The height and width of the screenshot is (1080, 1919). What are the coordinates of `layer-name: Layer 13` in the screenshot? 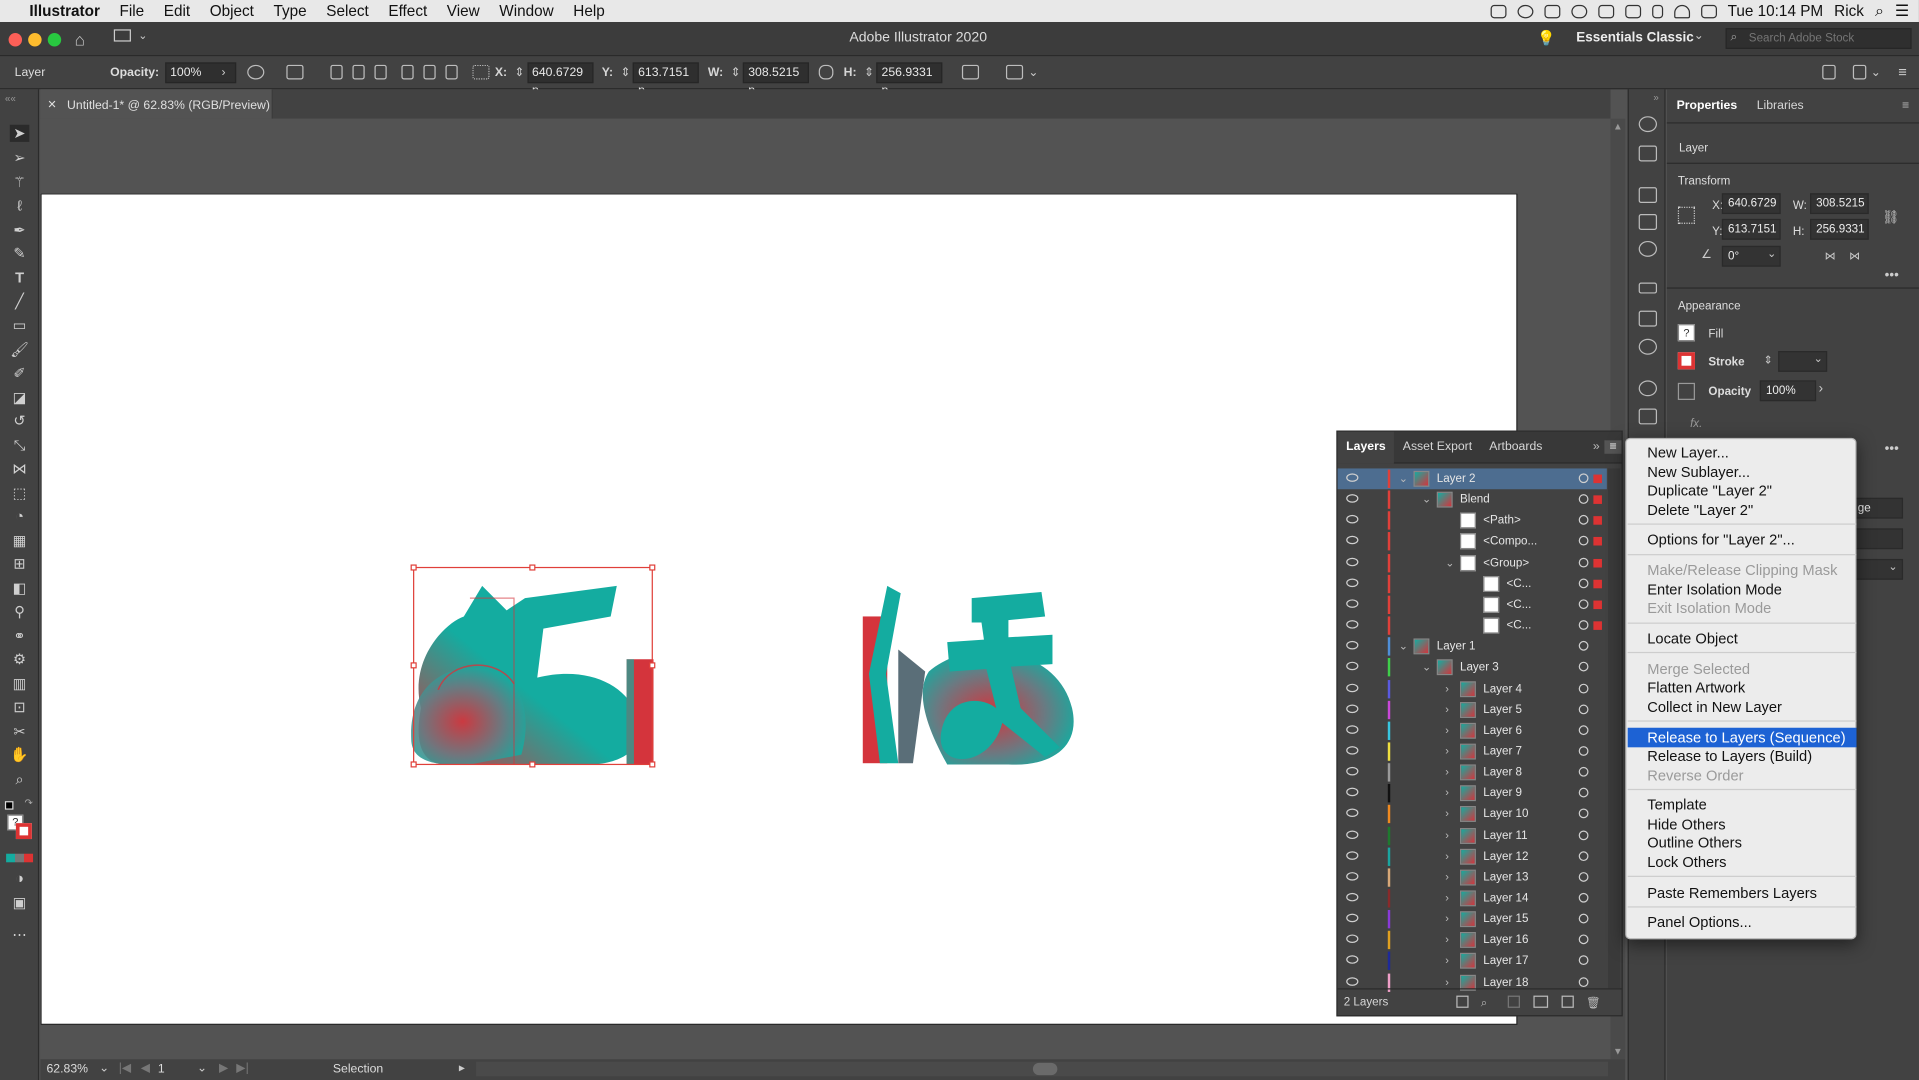 It's located at (1505, 877).